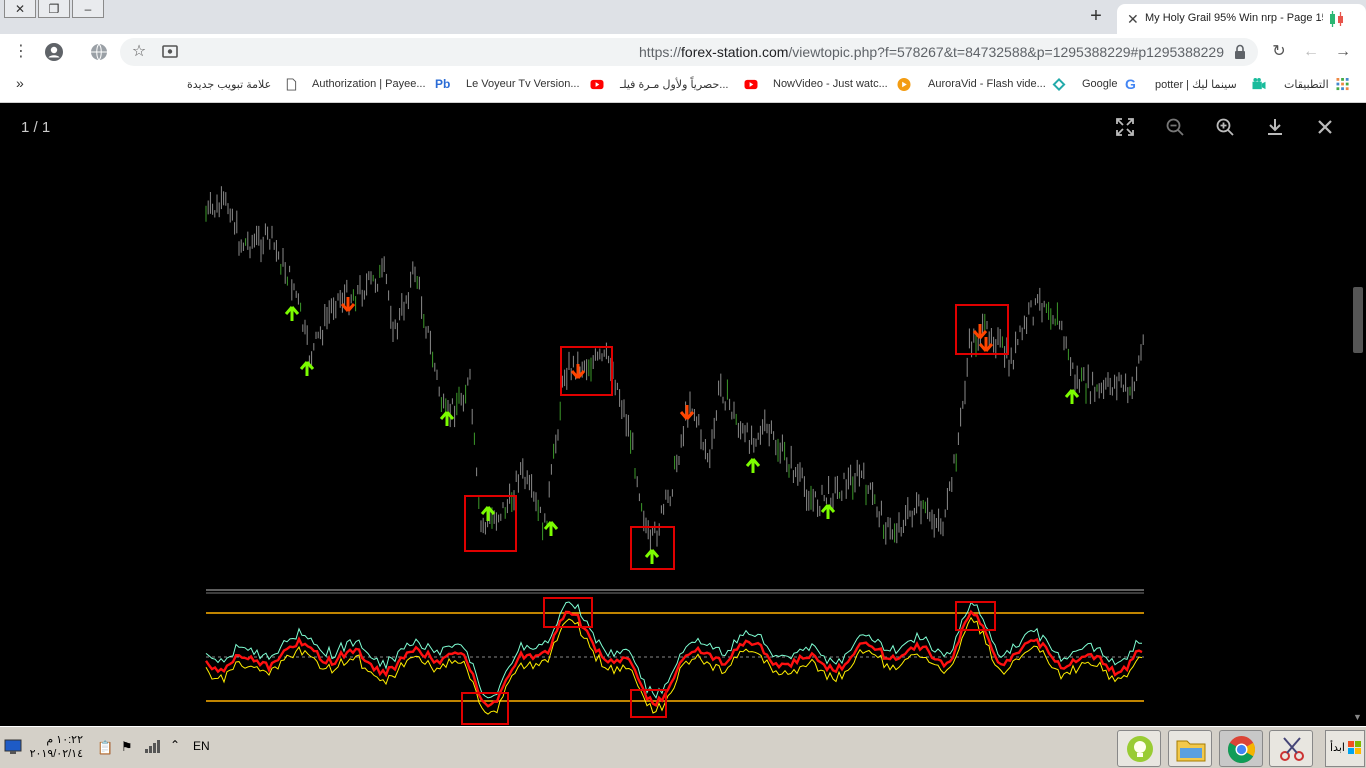  What do you see at coordinates (1306, 84) in the screenshot?
I see `bookmark-apps: التطبيقات` at bounding box center [1306, 84].